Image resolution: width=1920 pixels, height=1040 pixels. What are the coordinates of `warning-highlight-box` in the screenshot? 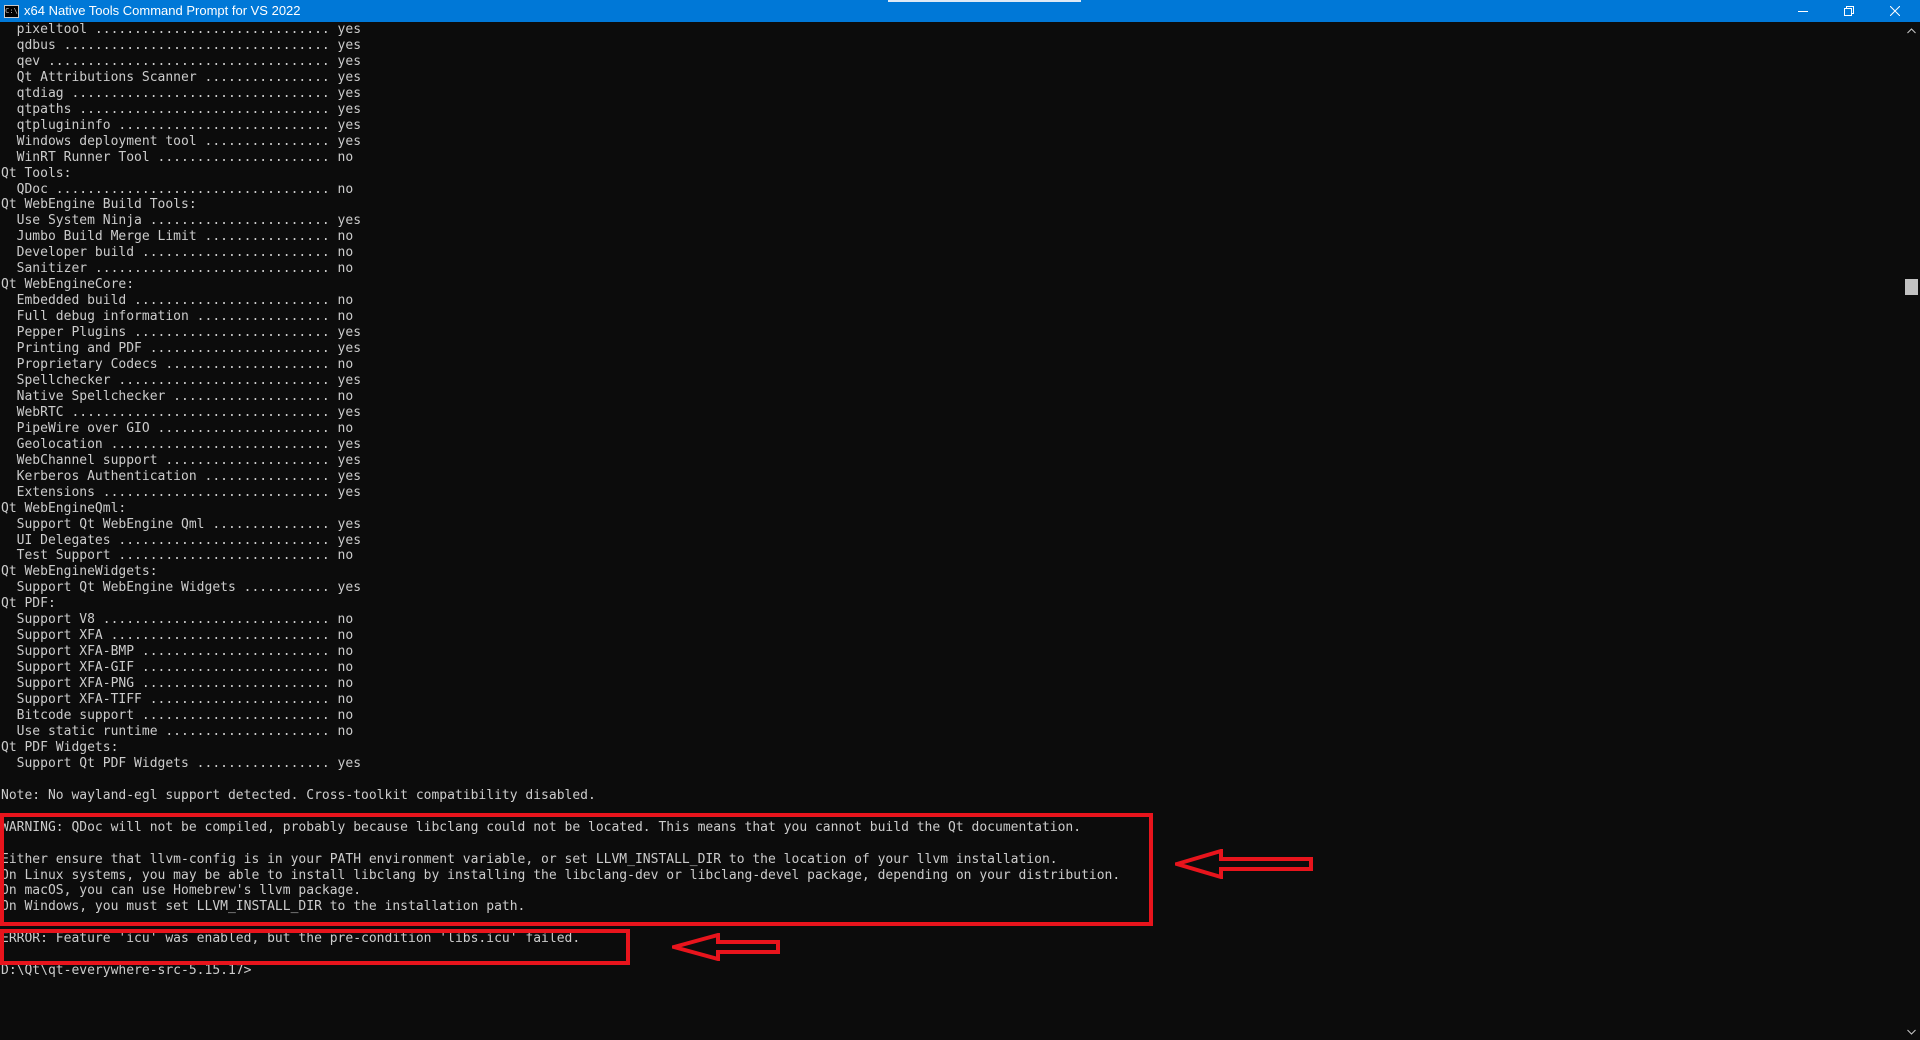 It's located at (576, 869).